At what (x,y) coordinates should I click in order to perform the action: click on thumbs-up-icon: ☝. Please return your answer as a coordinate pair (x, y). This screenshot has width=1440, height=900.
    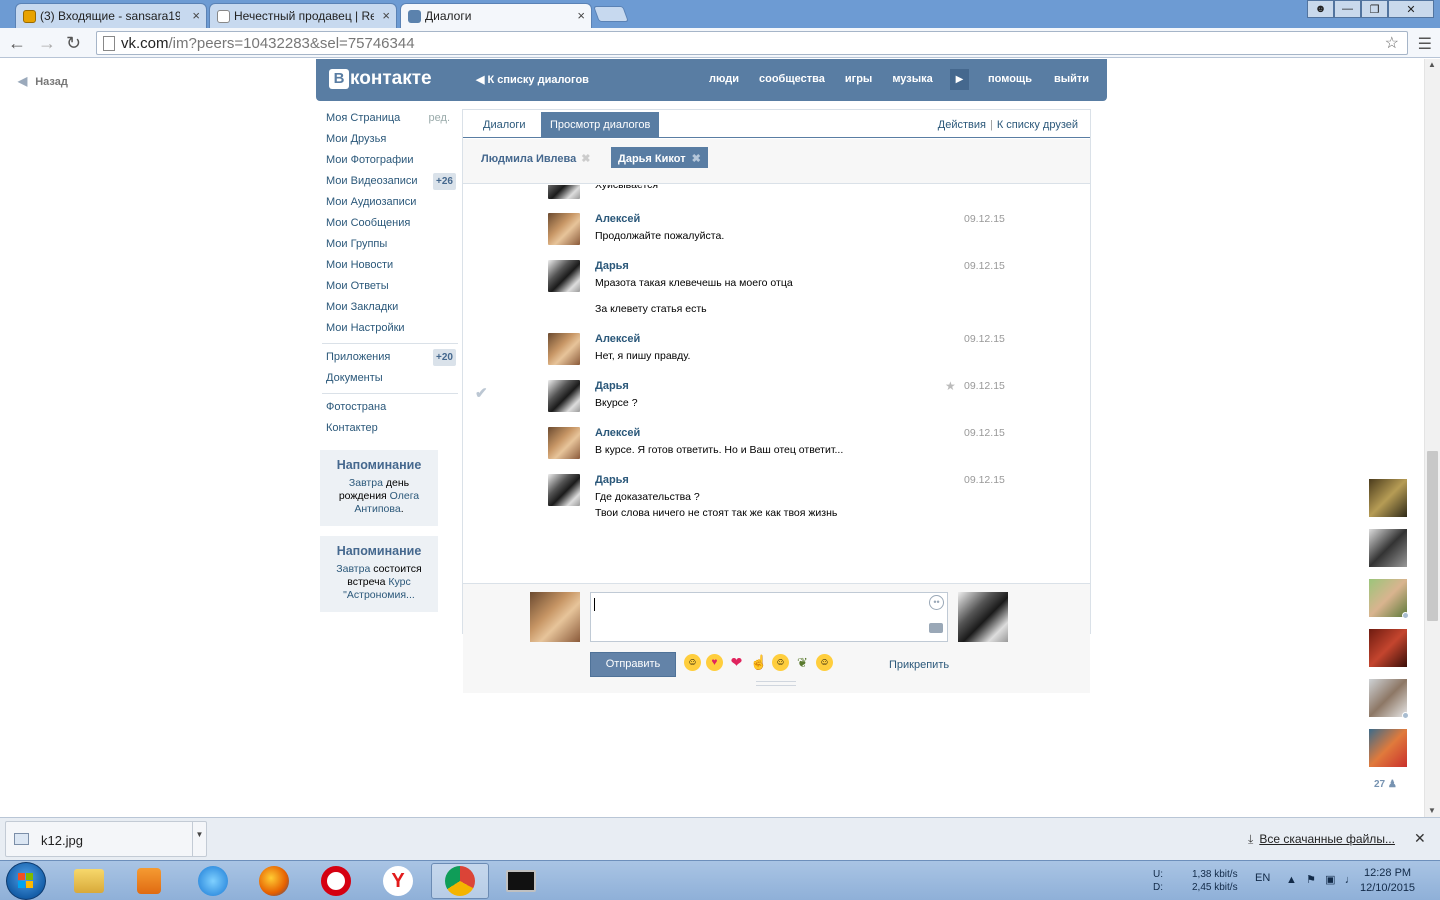
    Looking at the image, I should click on (758, 662).